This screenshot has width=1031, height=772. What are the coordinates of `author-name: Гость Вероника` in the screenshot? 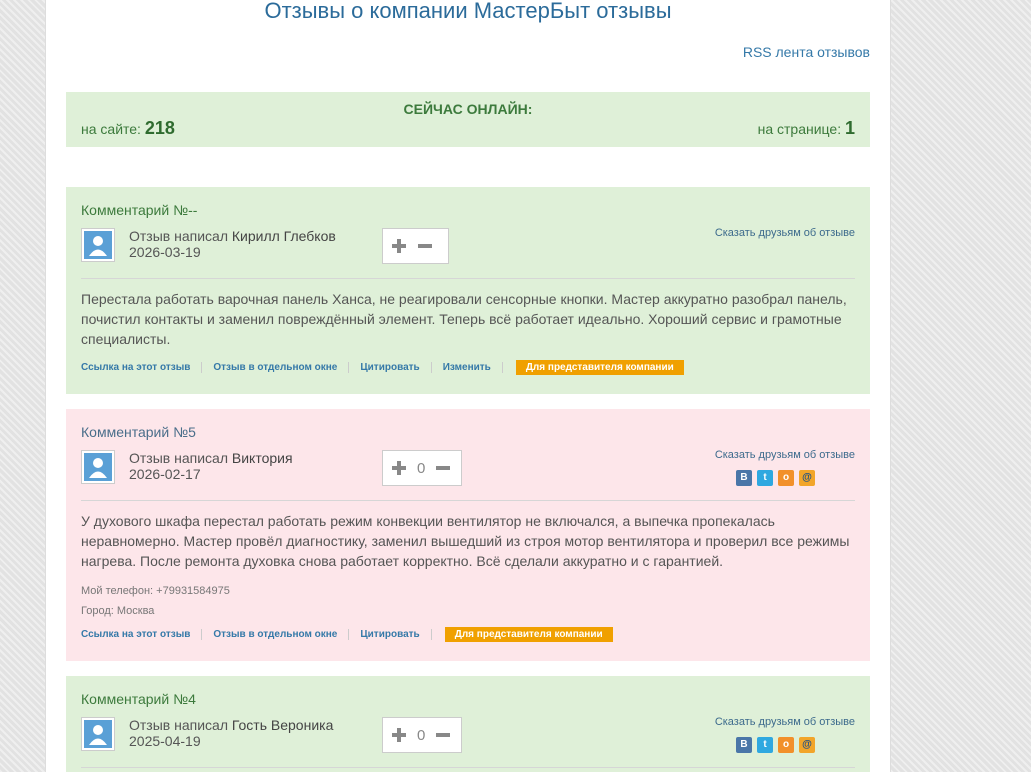 It's located at (282, 725).